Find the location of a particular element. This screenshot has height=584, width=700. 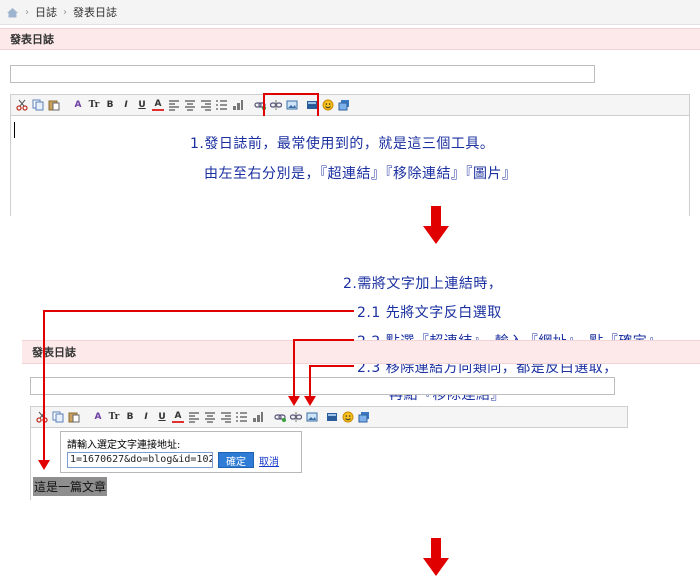

url-input: 1=1670627&do=blog&id=1022604 is located at coordinates (140, 460).